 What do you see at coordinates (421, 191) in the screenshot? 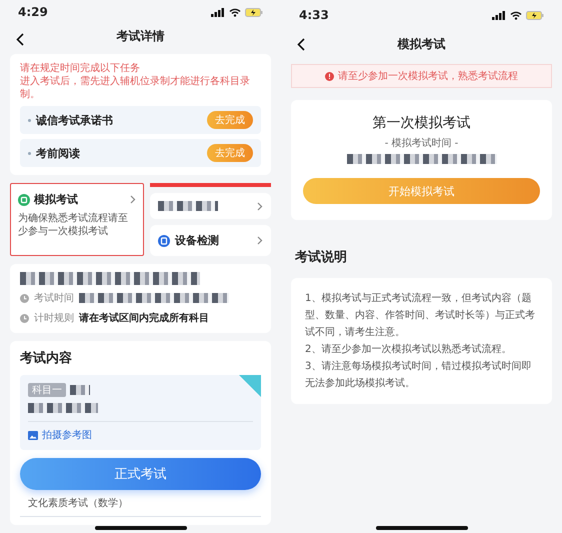
I see `start-mock-exam-button: 开始模拟考试` at bounding box center [421, 191].